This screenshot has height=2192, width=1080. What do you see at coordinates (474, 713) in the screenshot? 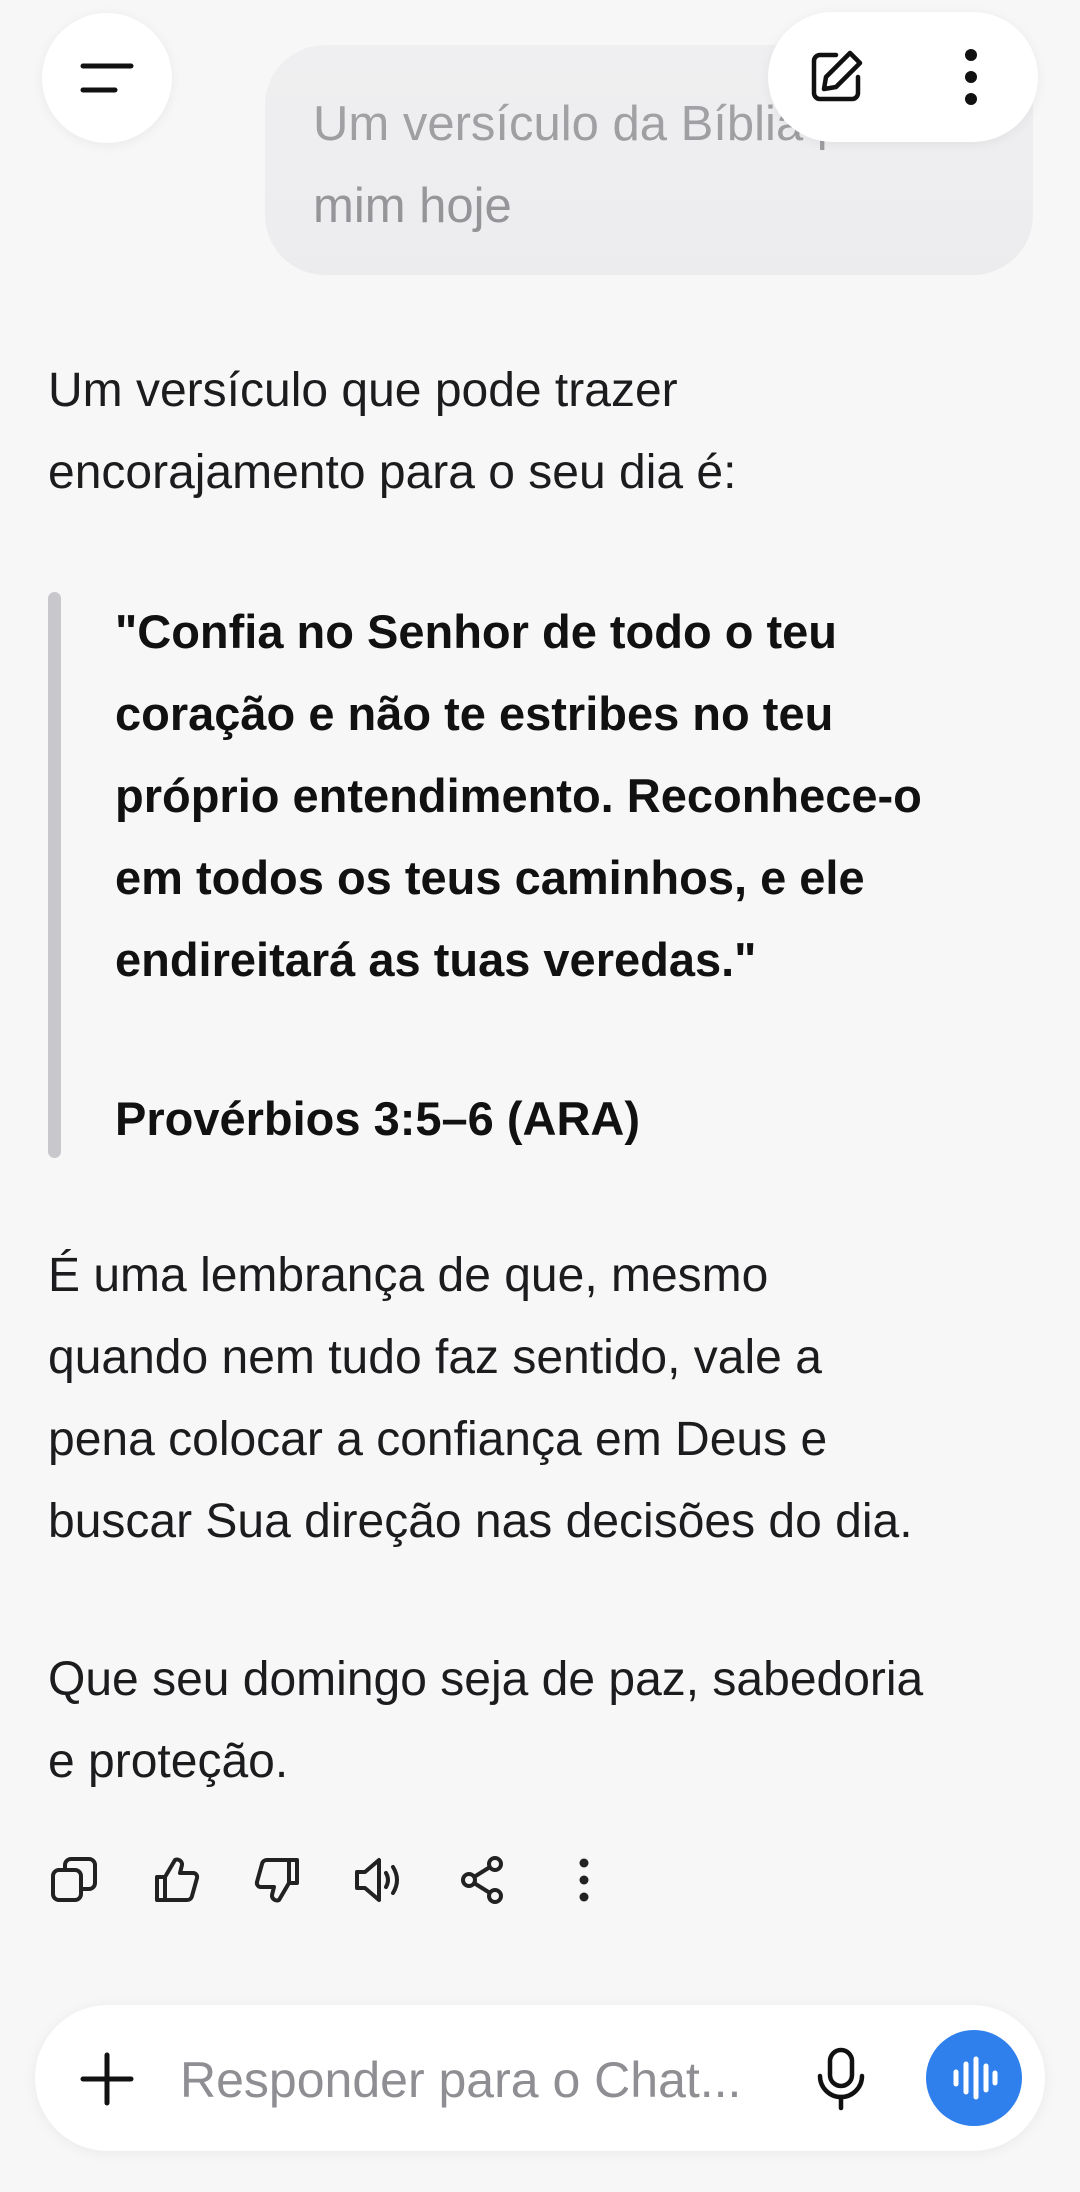
I see `quote-line: coração e não te estribes no teu` at bounding box center [474, 713].